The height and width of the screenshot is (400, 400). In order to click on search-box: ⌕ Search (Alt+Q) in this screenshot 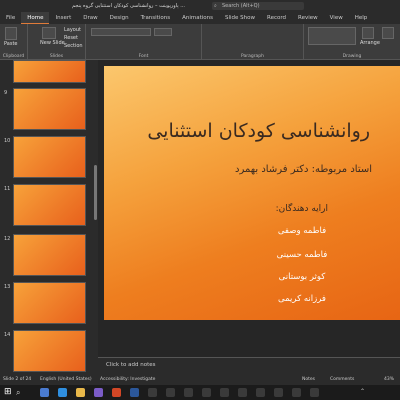, I will do `click(258, 6)`.